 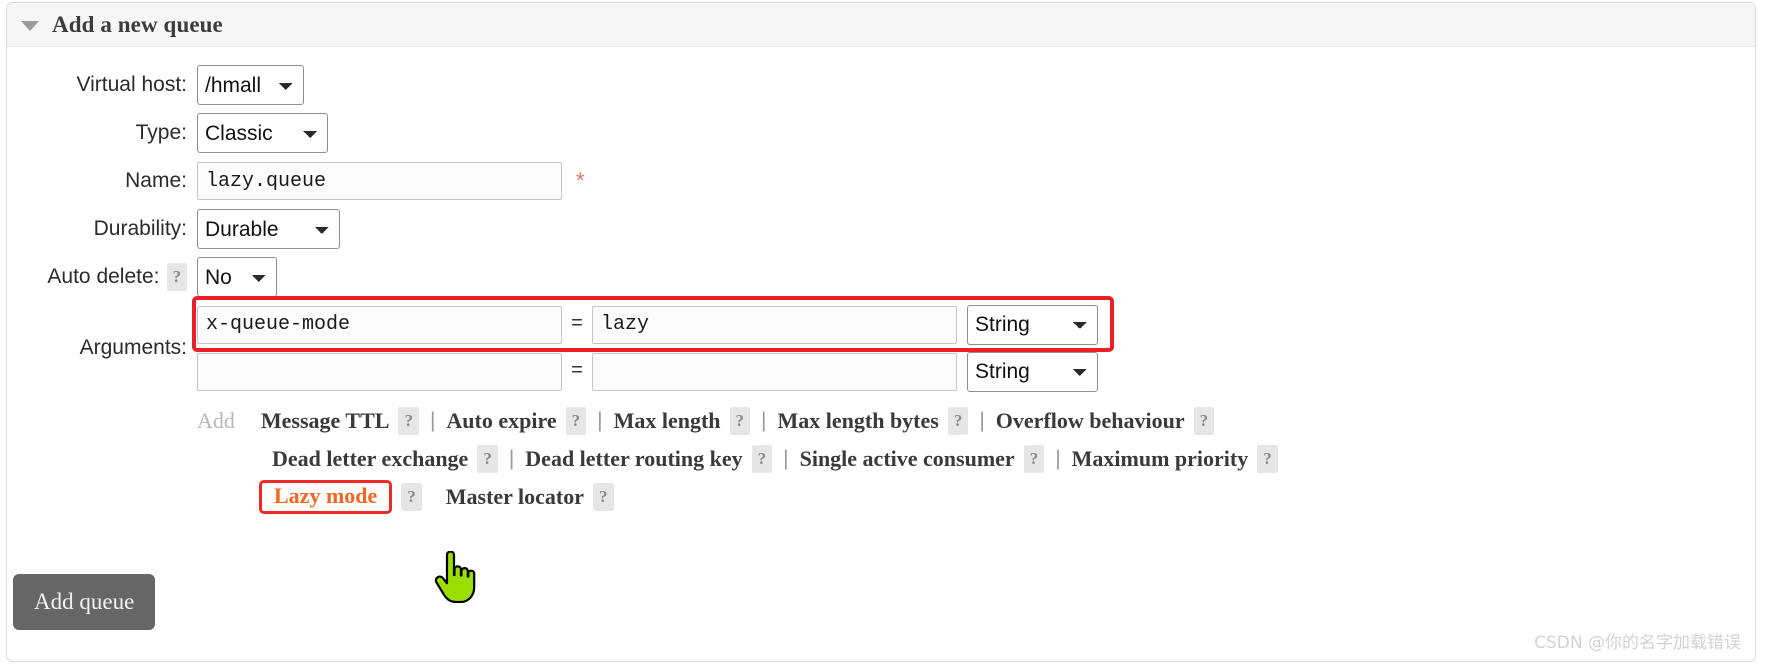 What do you see at coordinates (515, 497) in the screenshot?
I see `preset-link-master-locator: Master locator` at bounding box center [515, 497].